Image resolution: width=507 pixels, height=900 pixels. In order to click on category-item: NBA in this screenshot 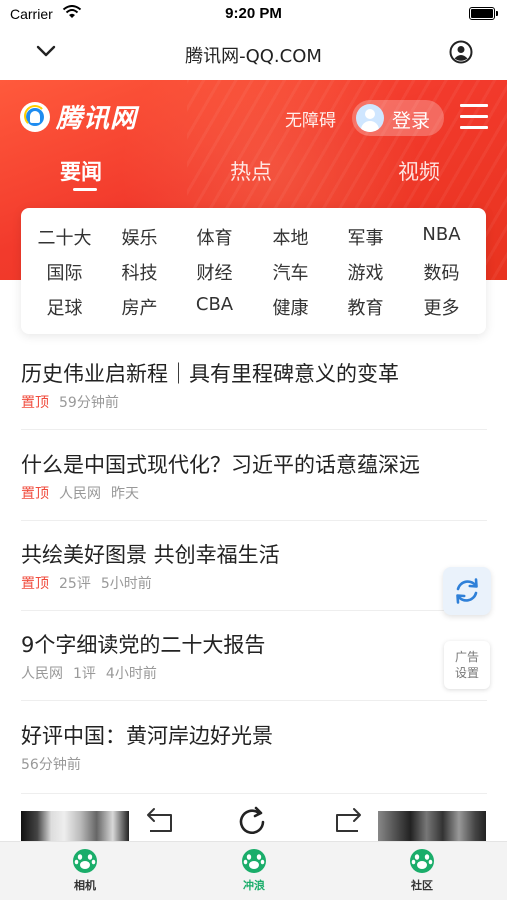, I will do `click(441, 234)`.